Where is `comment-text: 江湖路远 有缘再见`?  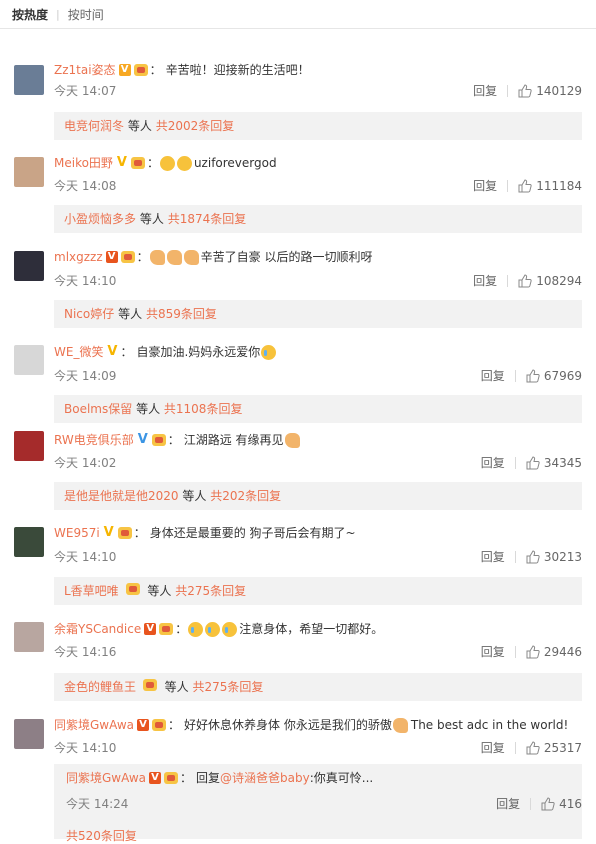 comment-text: 江湖路远 有缘再见 is located at coordinates (233, 440).